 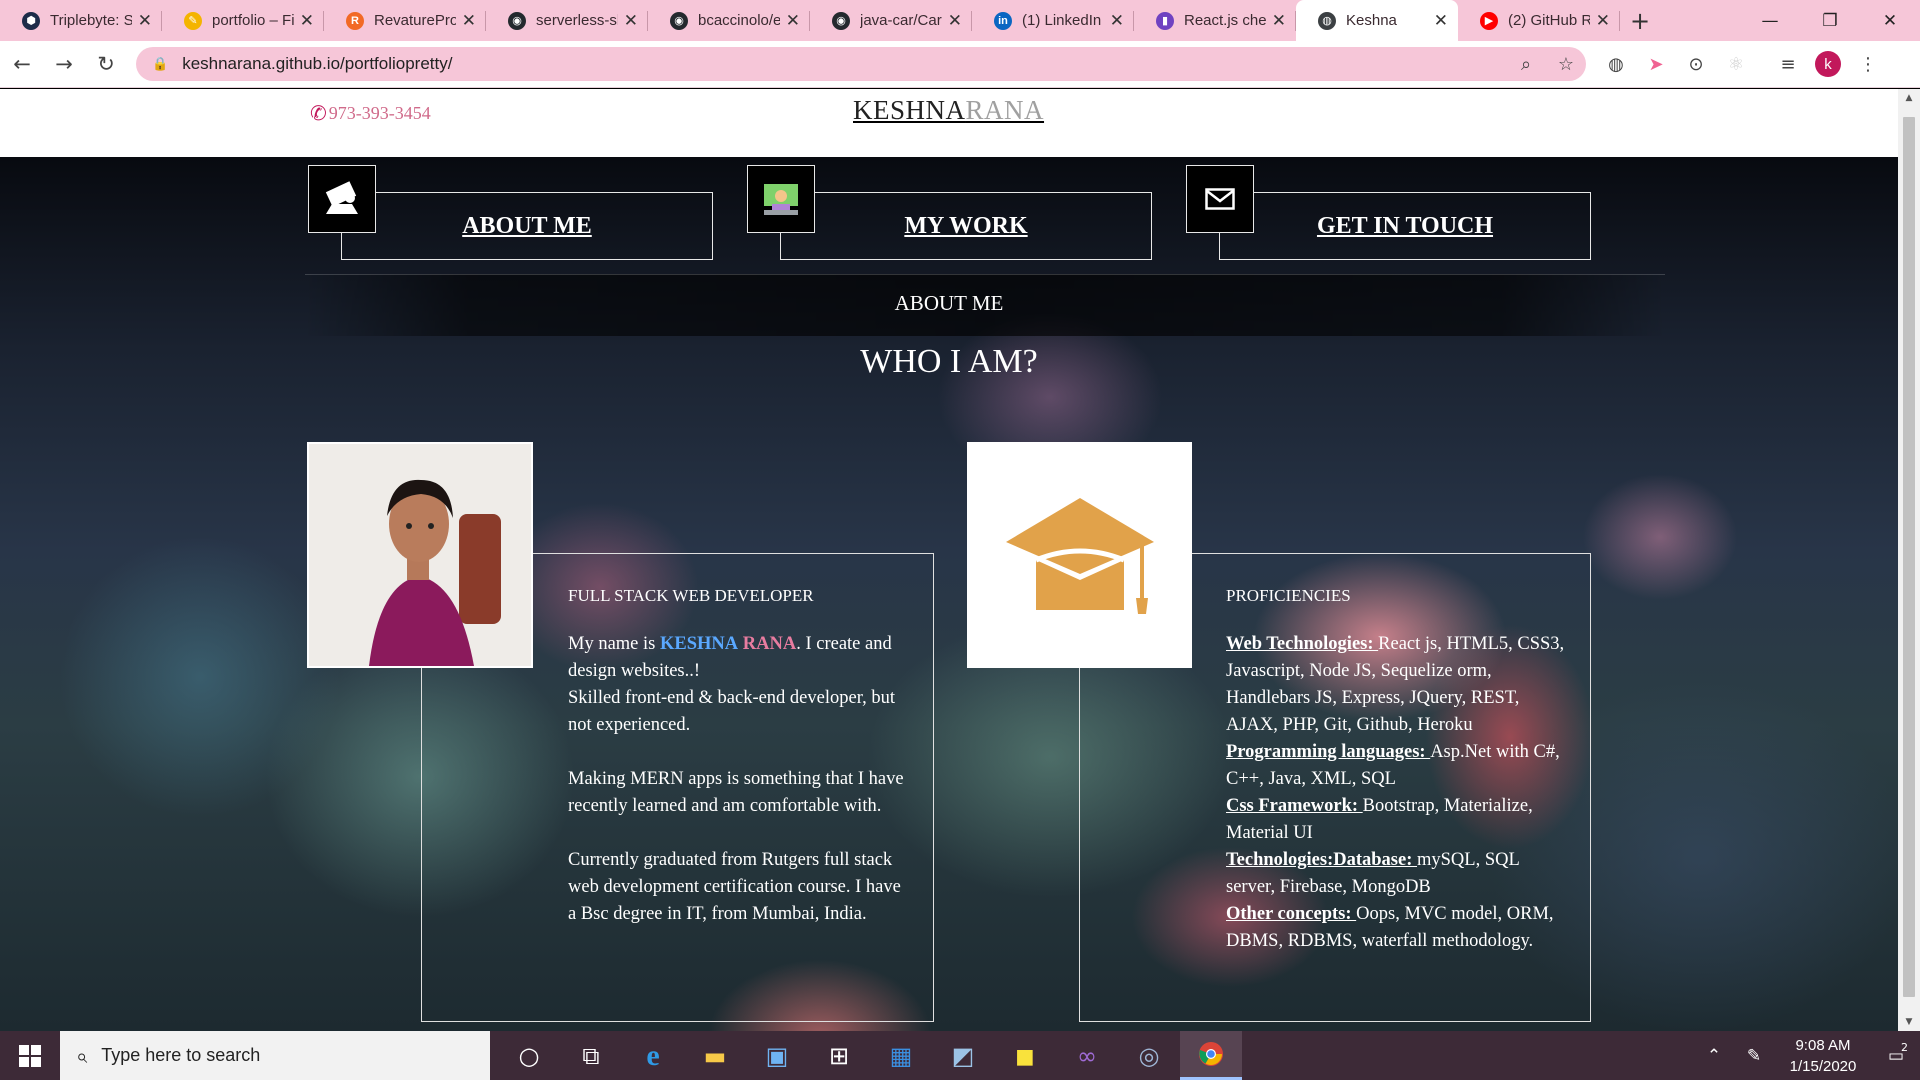 What do you see at coordinates (1005, 110) in the screenshot?
I see `site-title-last: RANA` at bounding box center [1005, 110].